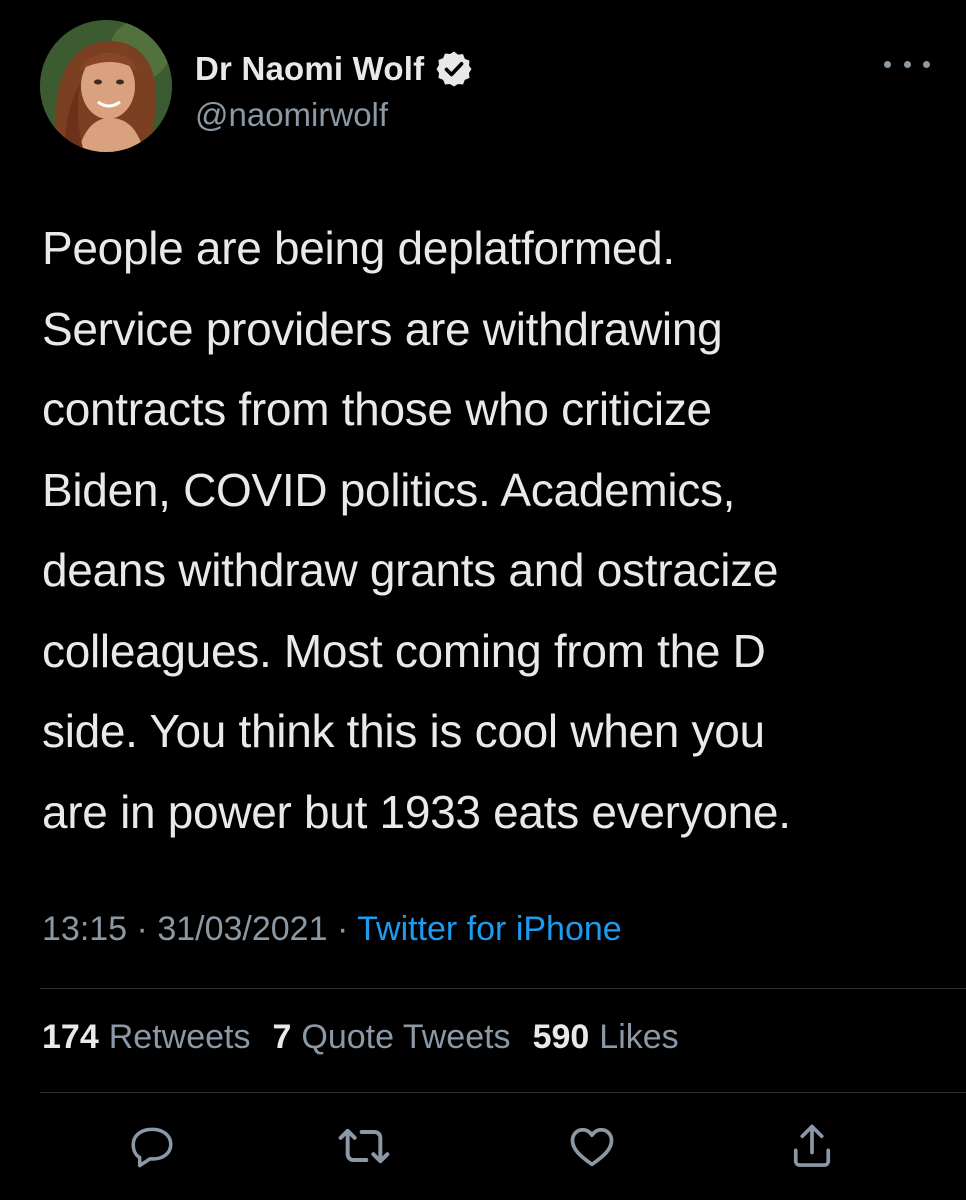  What do you see at coordinates (364, 1146) in the screenshot?
I see `retweet-icon` at bounding box center [364, 1146].